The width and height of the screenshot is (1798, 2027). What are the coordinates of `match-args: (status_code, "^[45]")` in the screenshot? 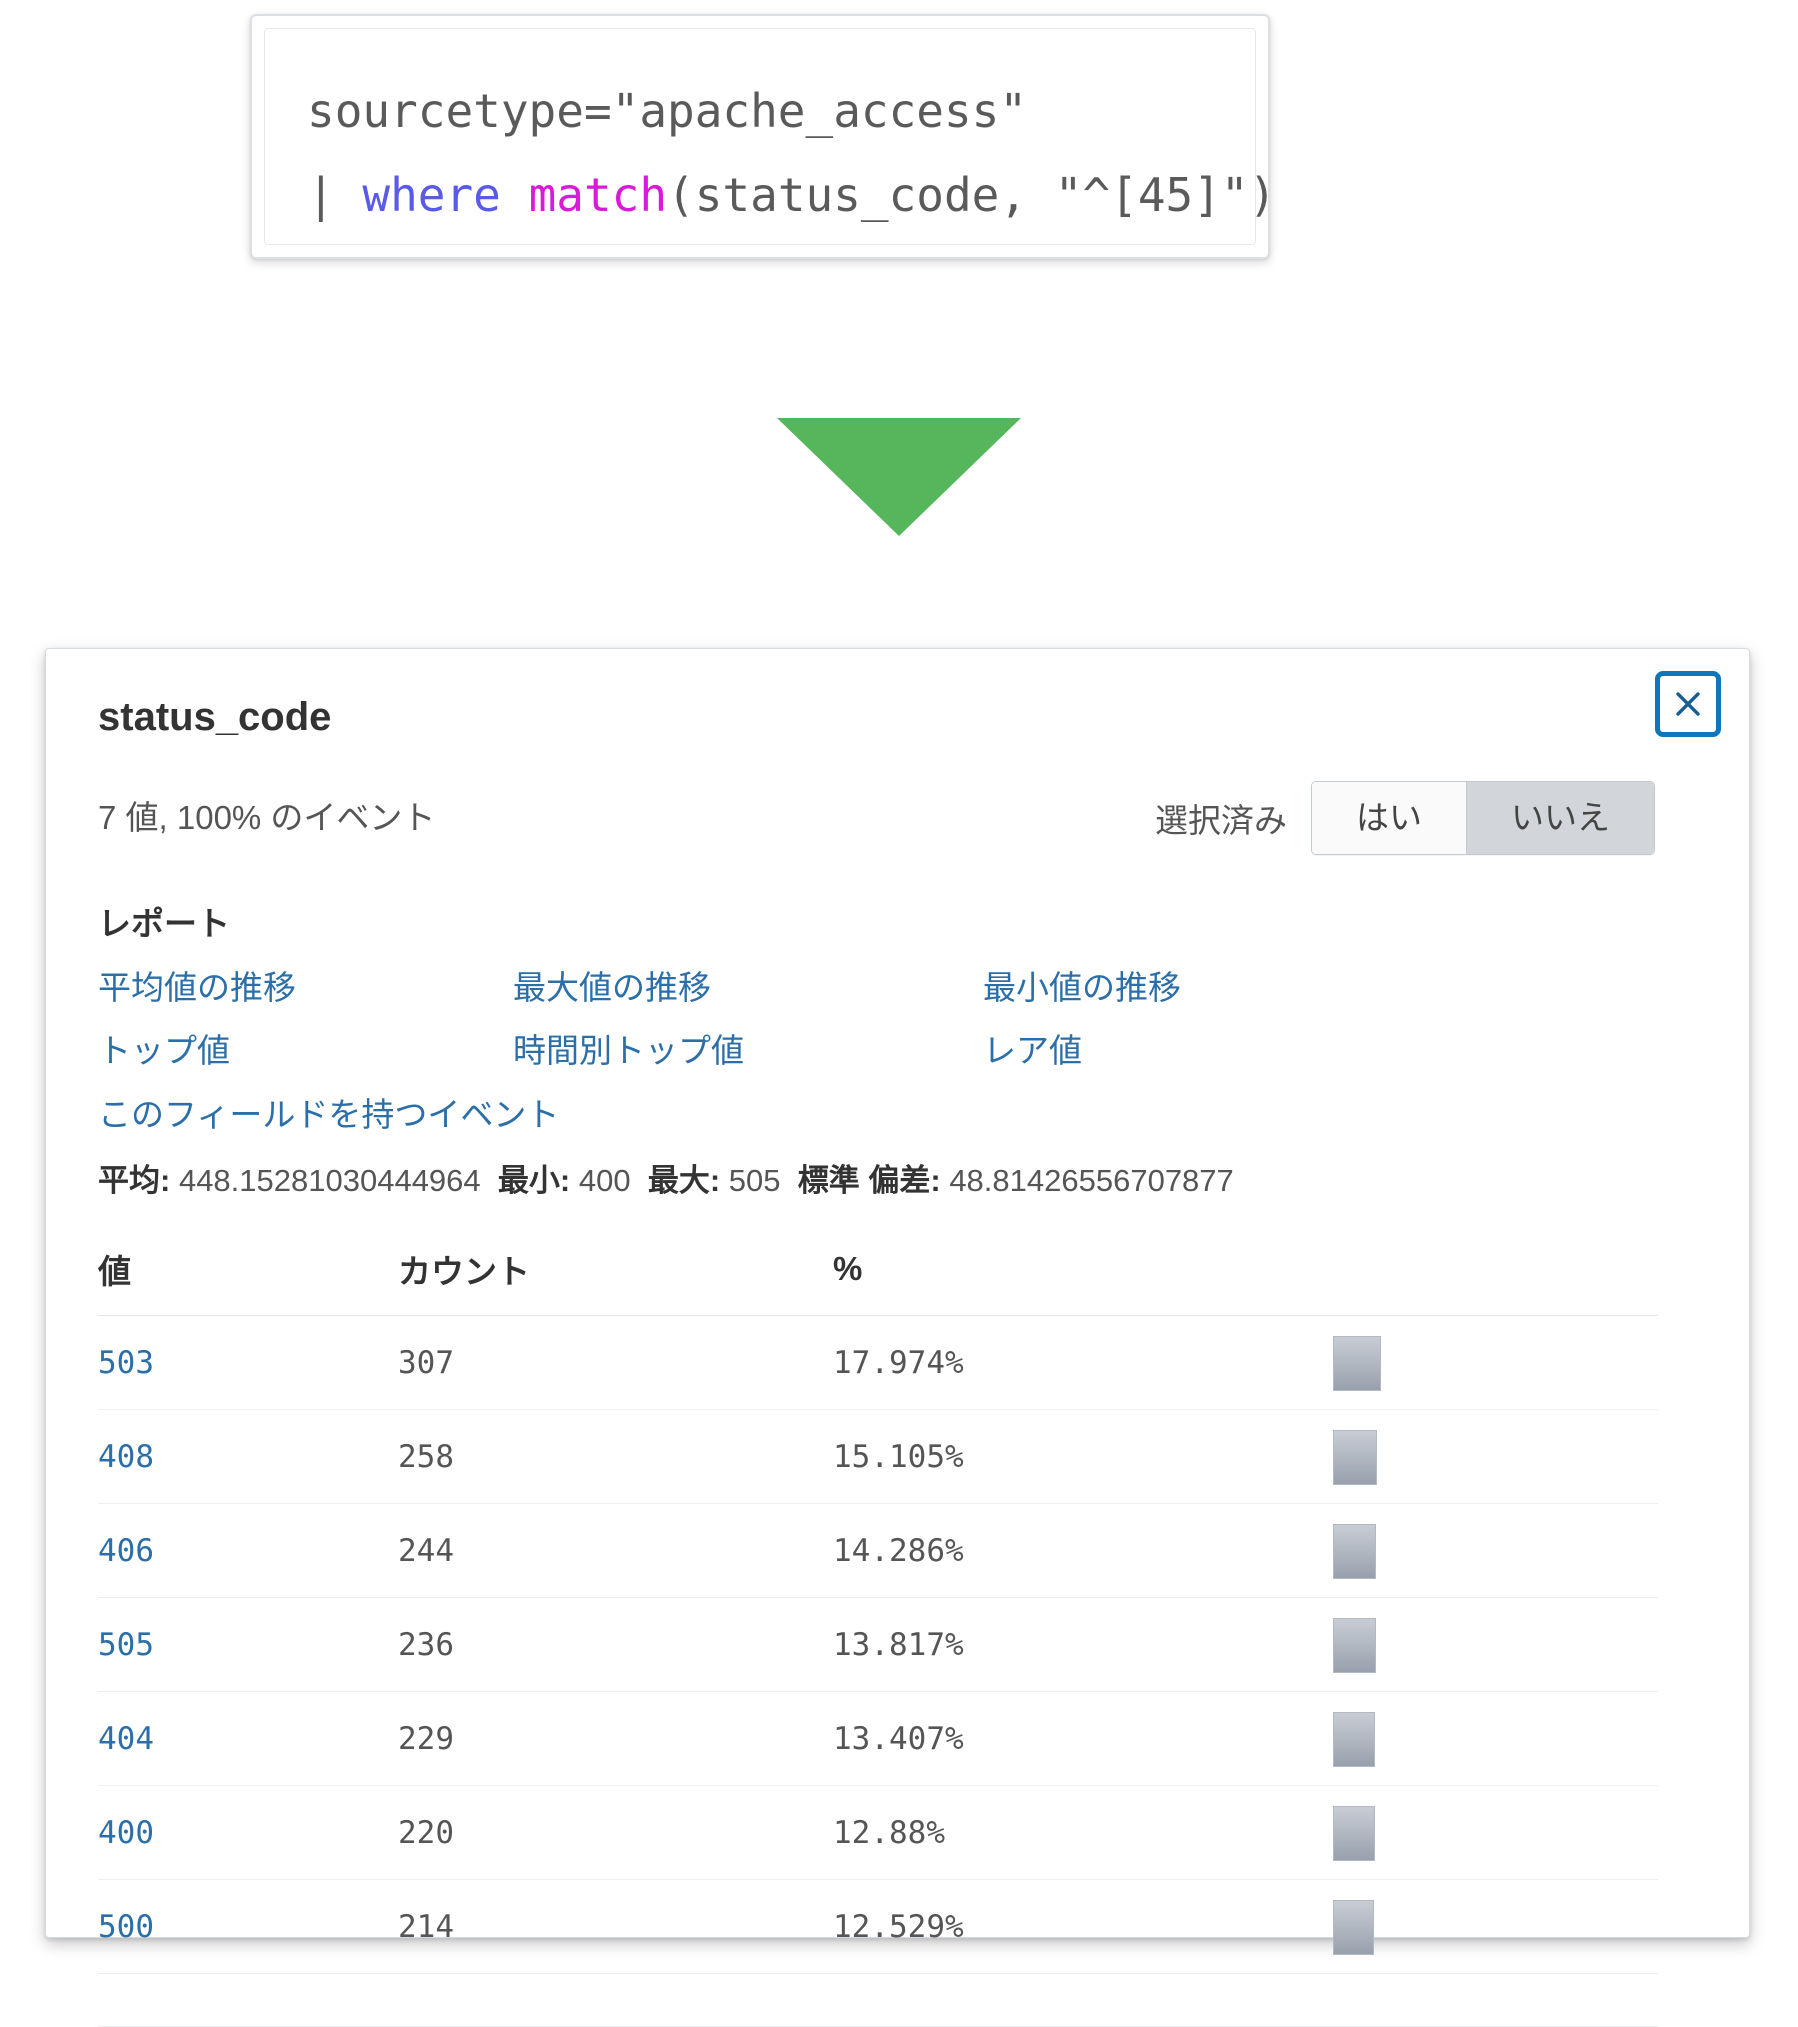 It's located at (972, 195).